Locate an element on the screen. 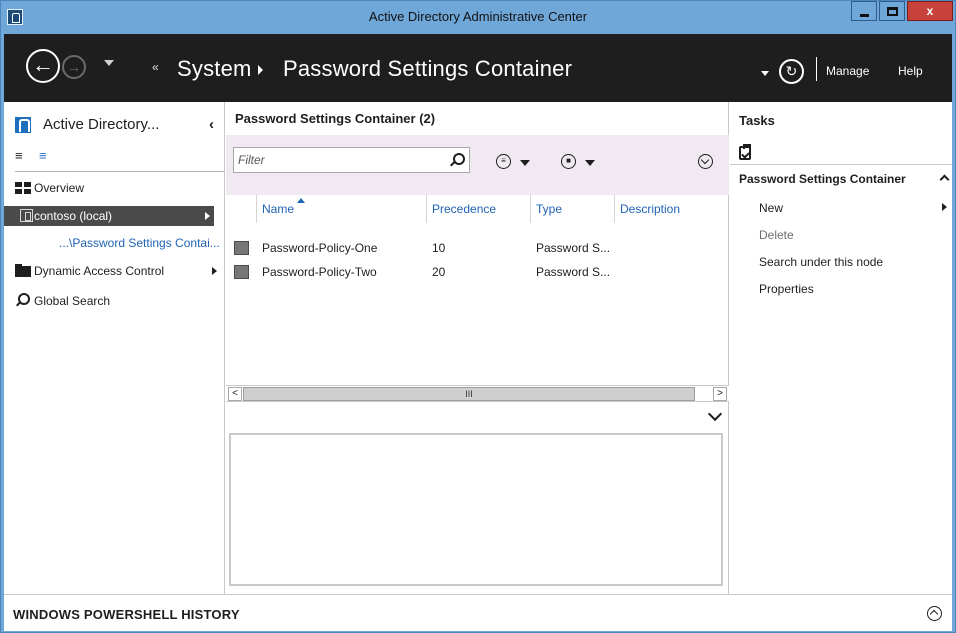  view-switcher: ≡ ≡ is located at coordinates (120, 160).